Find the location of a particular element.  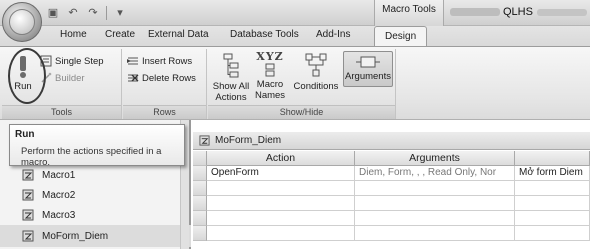

qat-separator is located at coordinates (106, 13).